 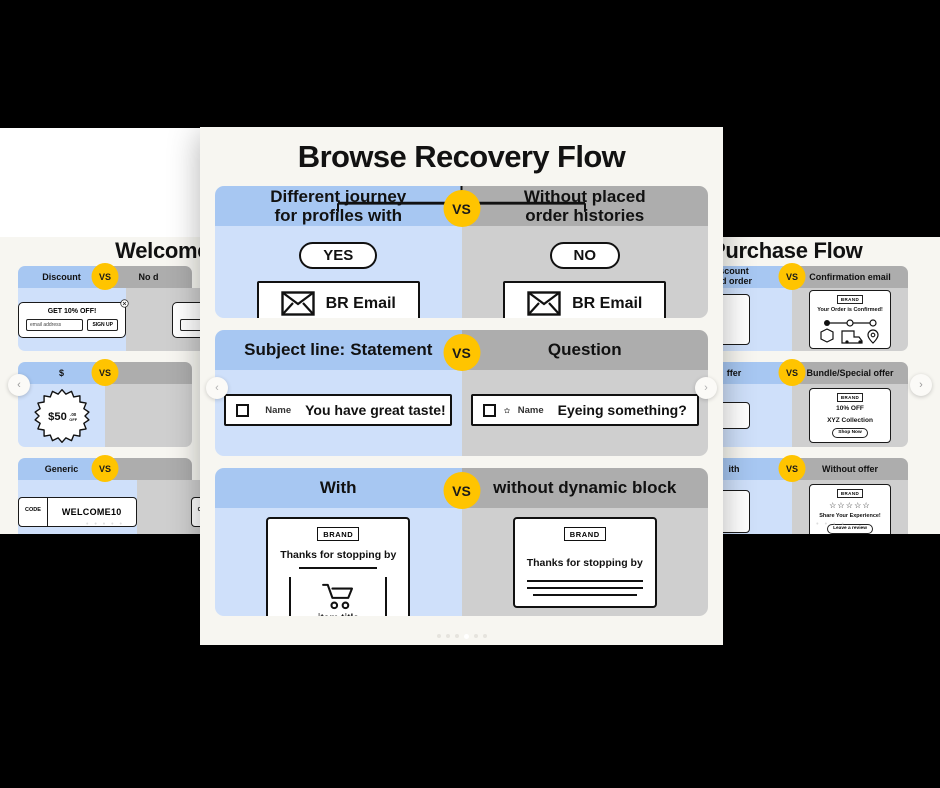 I want to click on block-body: BRAND Thanks for stopping by item.title, so click(x=461, y=562).